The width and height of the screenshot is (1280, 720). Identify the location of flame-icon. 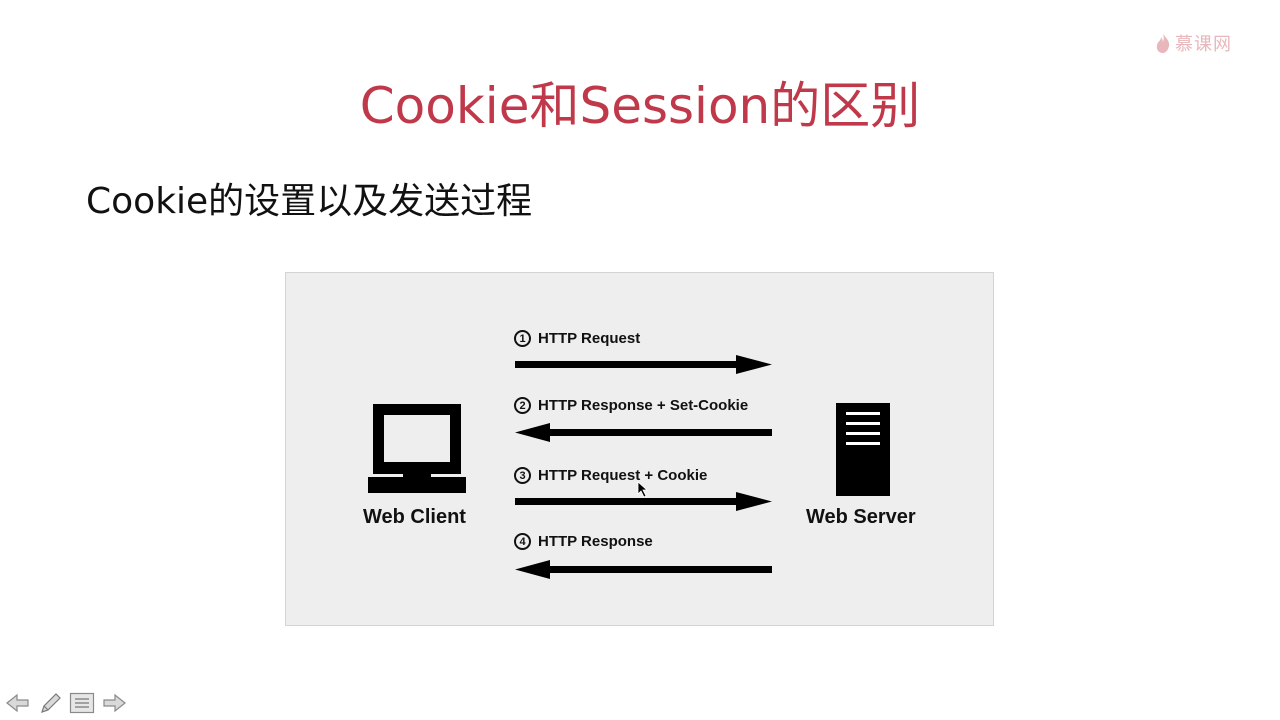
(1163, 43).